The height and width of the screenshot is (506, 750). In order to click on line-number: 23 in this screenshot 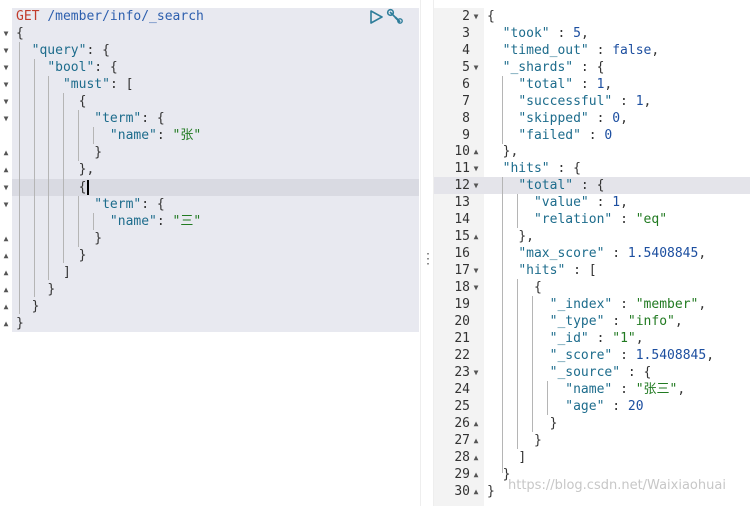, I will do `click(462, 372)`.